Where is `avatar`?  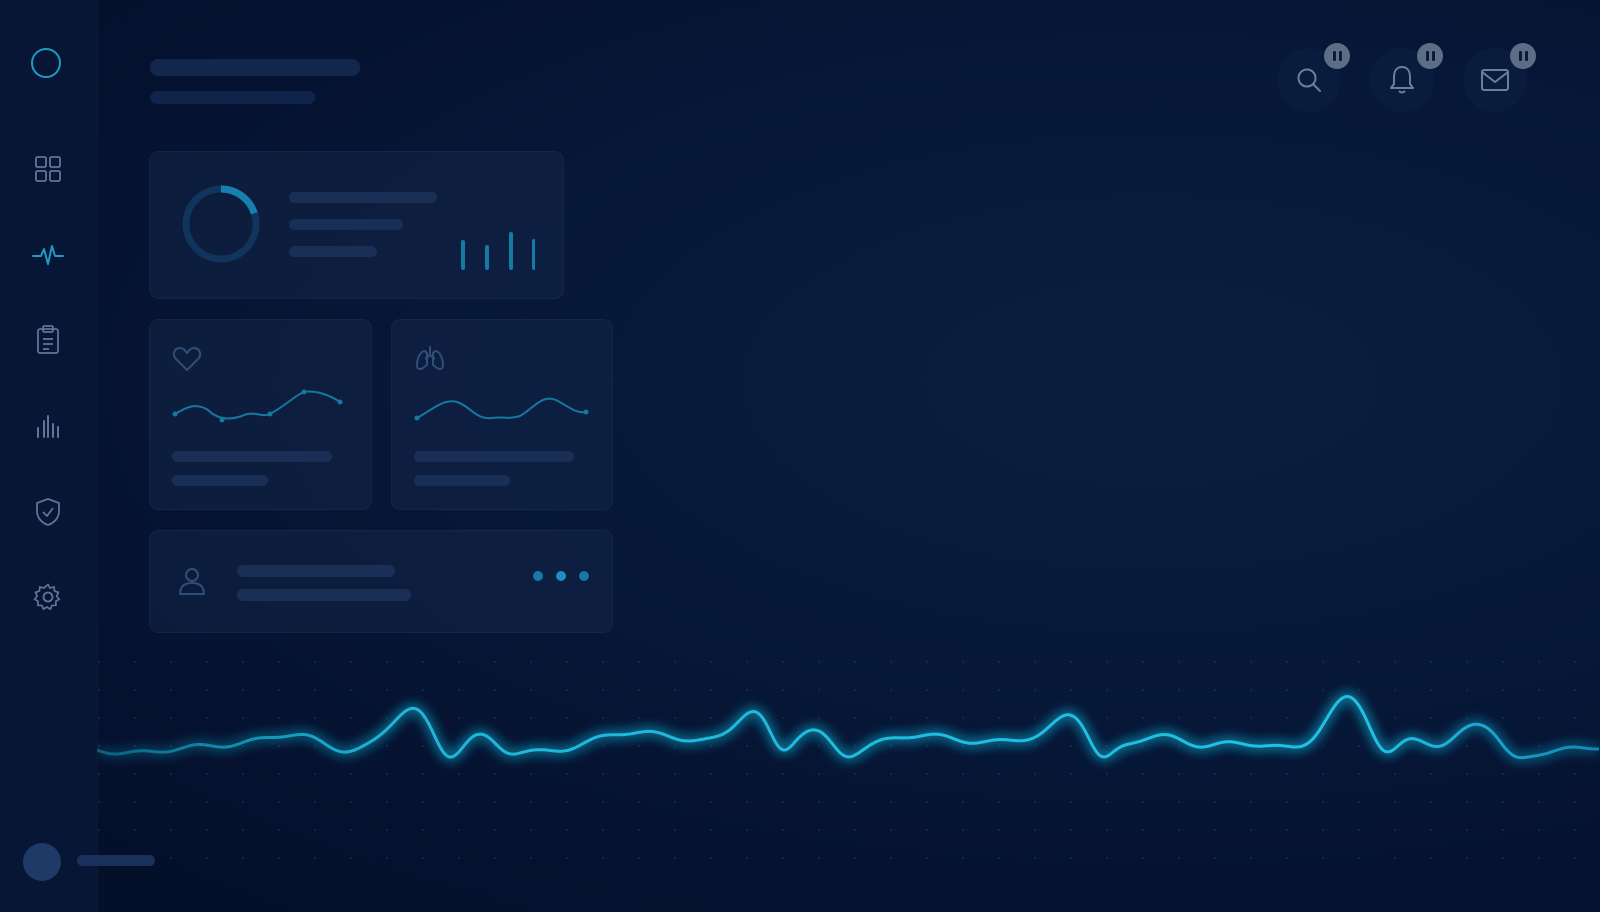
avatar is located at coordinates (42, 862).